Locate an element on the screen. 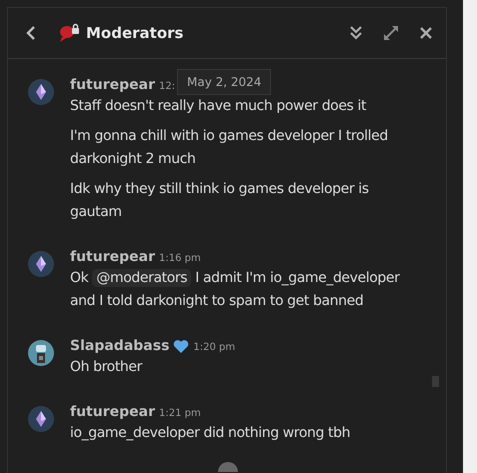  timestamp: 1:20 pm is located at coordinates (214, 347).